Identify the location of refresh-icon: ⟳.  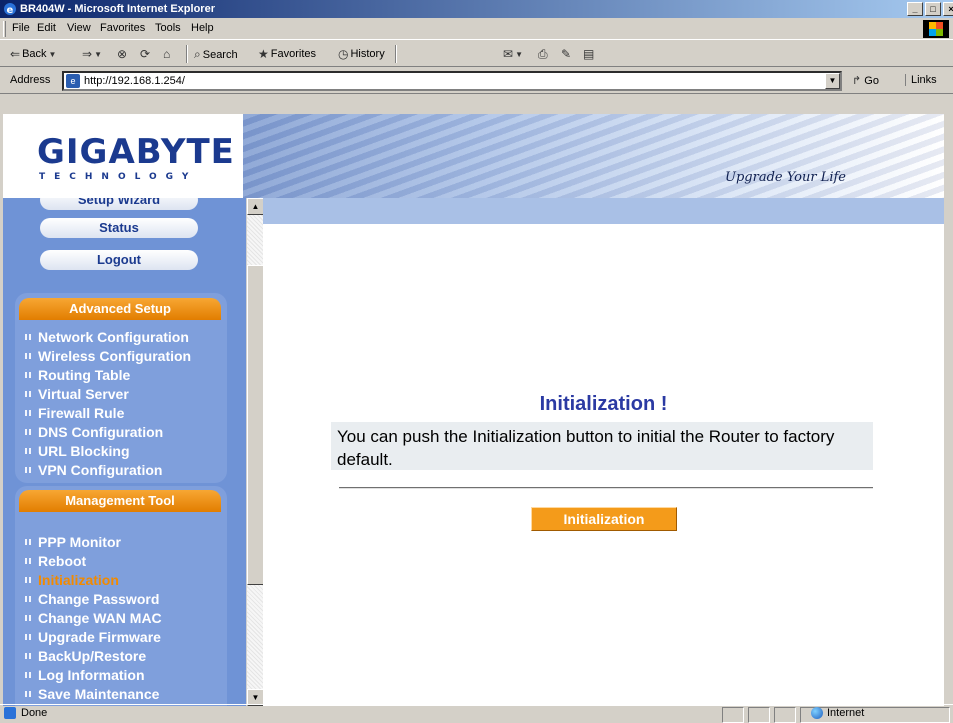
(145, 54).